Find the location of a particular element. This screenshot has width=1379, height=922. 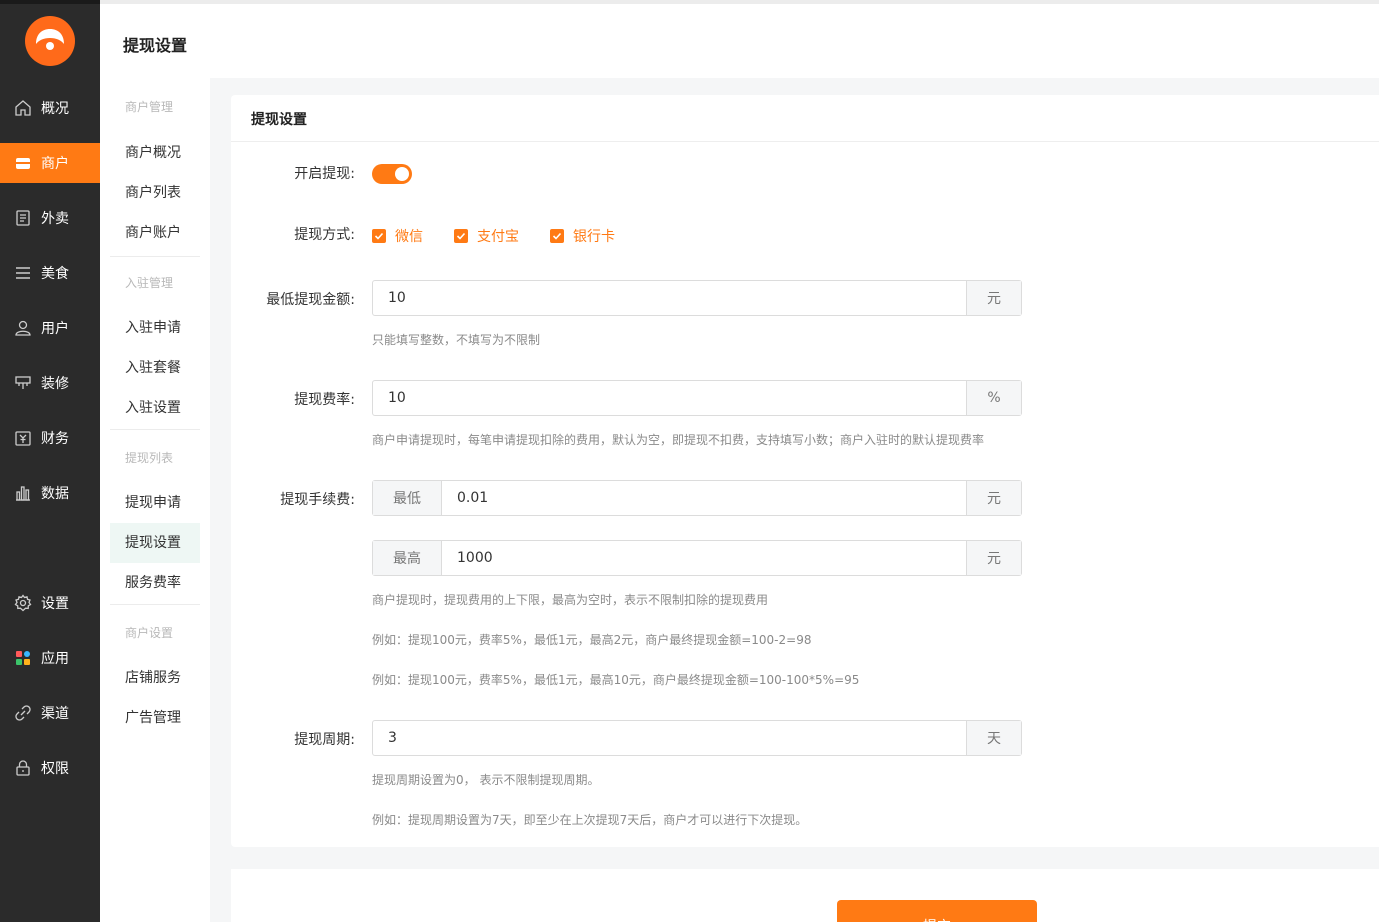

brush-icon is located at coordinates (23, 383).